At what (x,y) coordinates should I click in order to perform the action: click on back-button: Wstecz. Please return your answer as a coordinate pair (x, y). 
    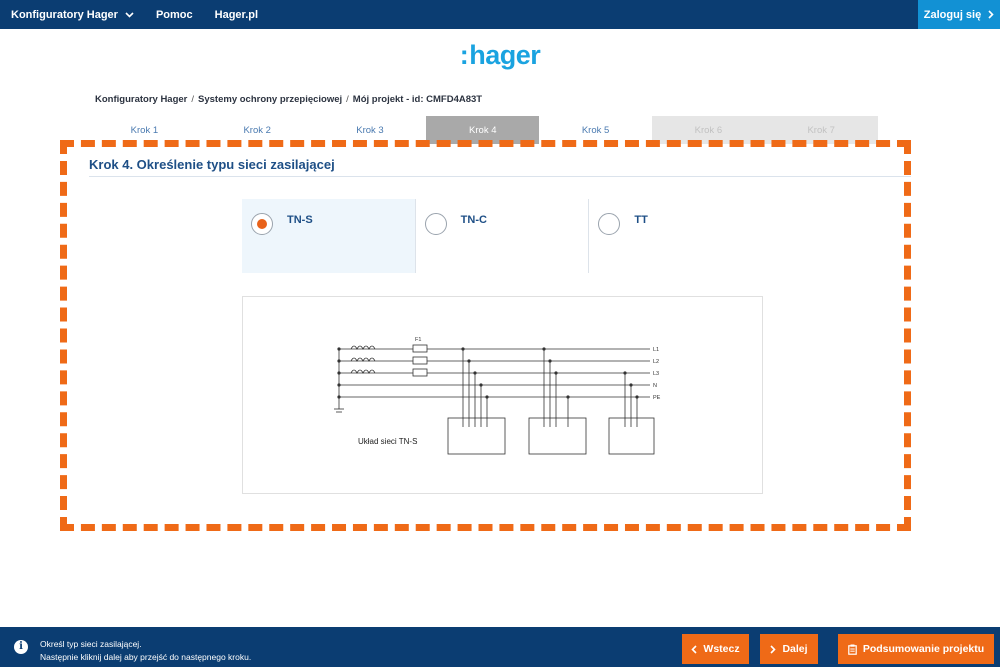
    Looking at the image, I should click on (715, 649).